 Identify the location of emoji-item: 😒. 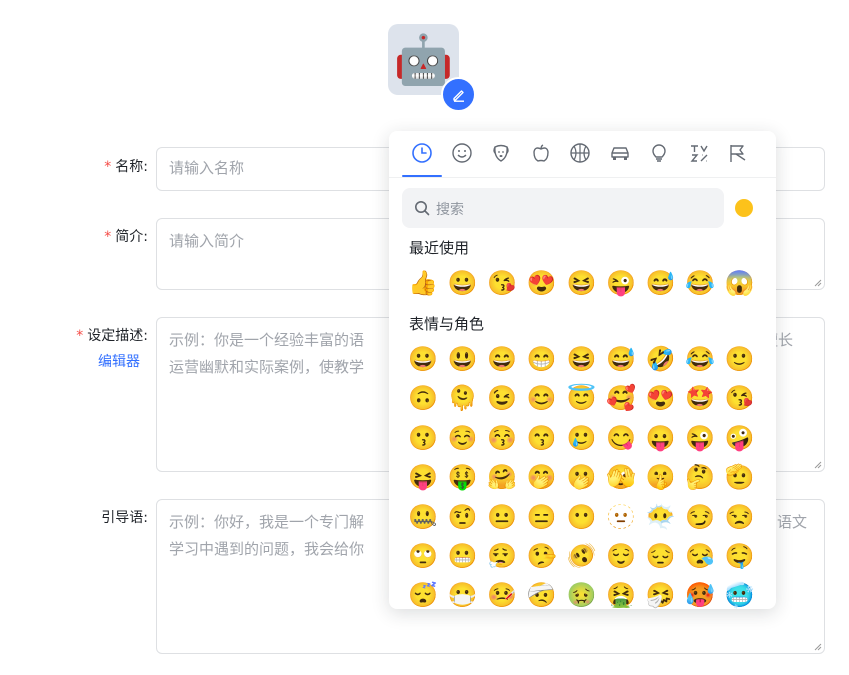
(740, 517).